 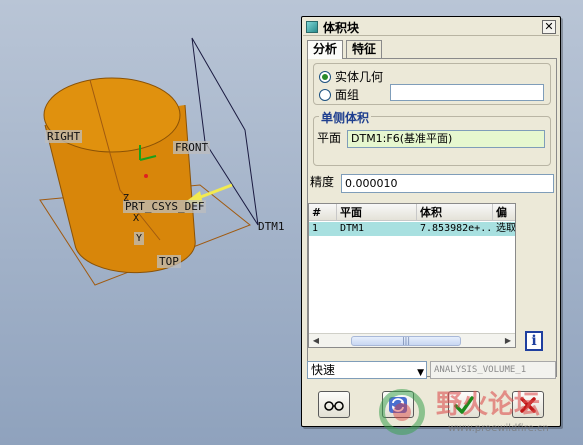 What do you see at coordinates (323, 212) in the screenshot?
I see `column-header-index: #` at bounding box center [323, 212].